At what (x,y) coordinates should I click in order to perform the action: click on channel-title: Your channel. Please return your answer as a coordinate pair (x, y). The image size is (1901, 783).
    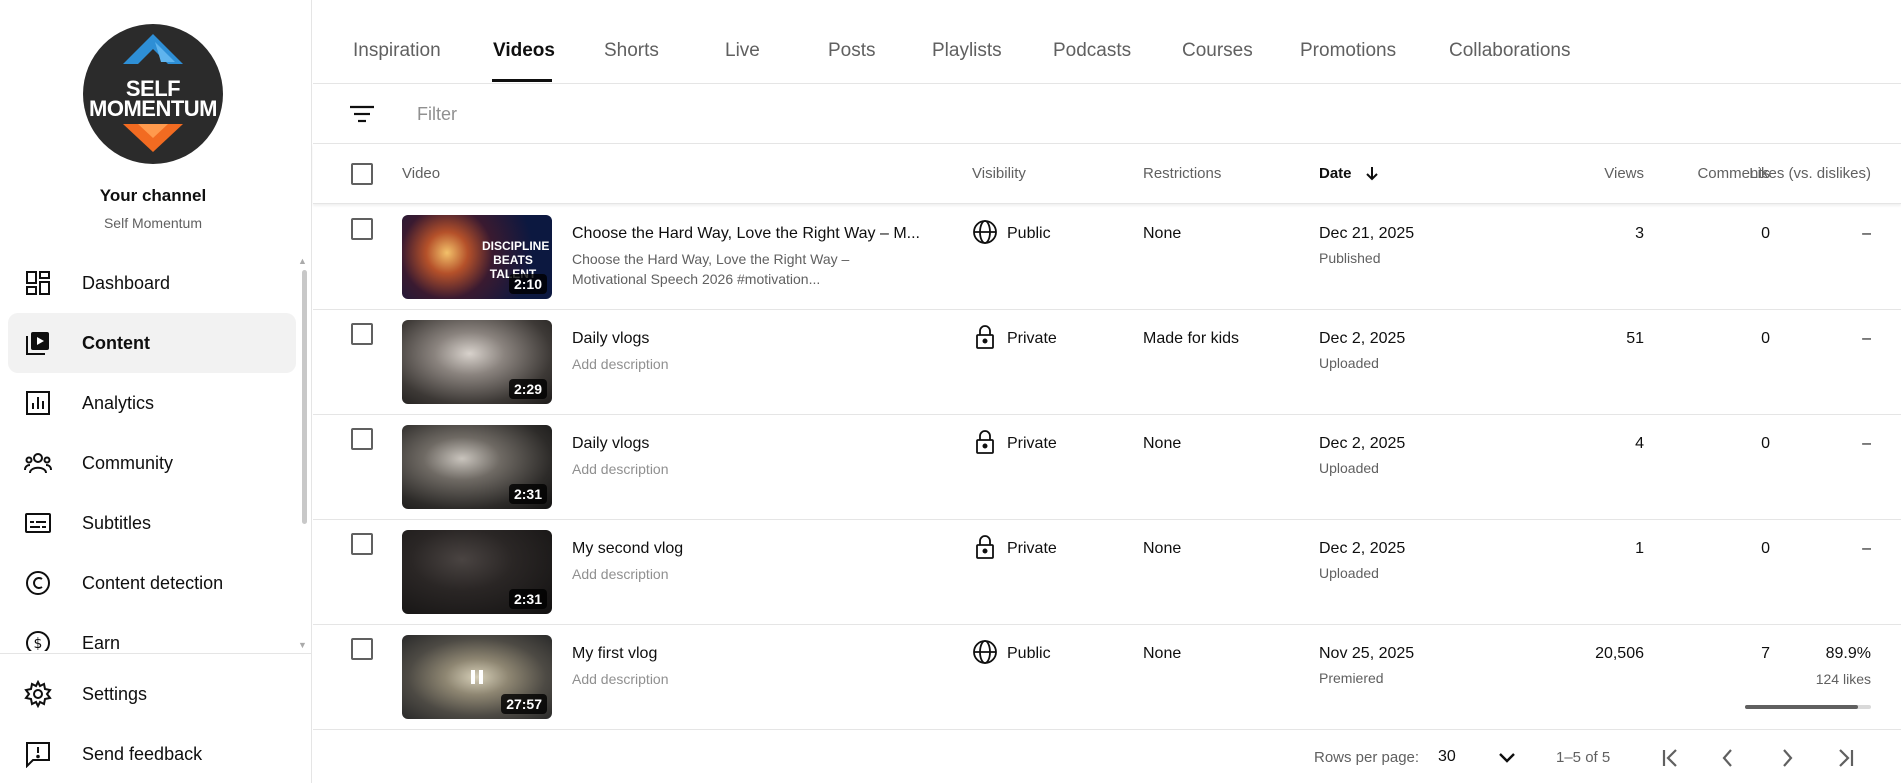
    Looking at the image, I should click on (153, 195).